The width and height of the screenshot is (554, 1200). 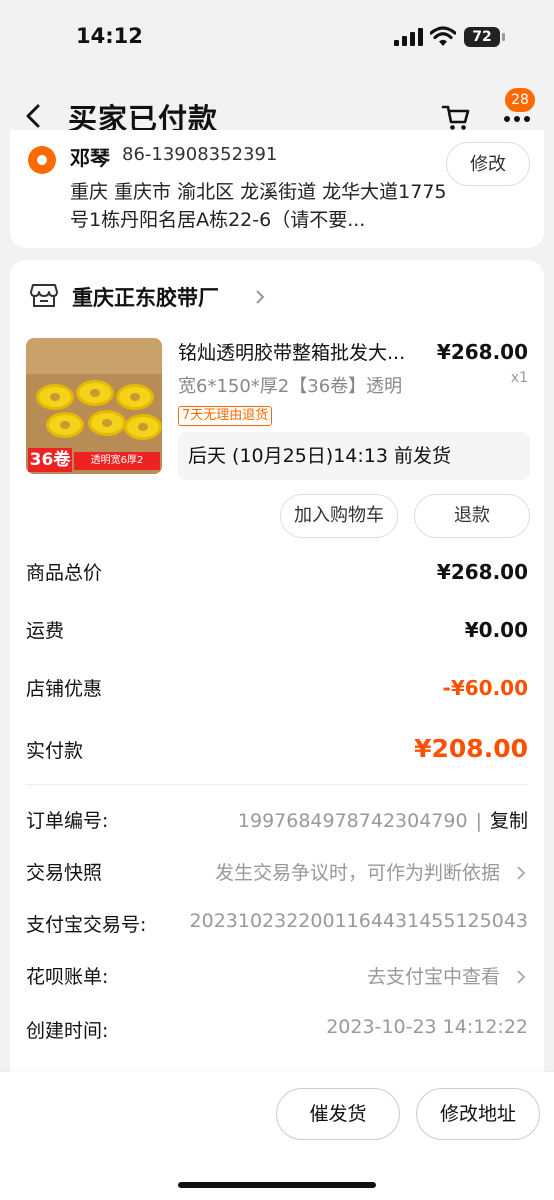 I want to click on back-arrow-icon, so click(x=34, y=116).